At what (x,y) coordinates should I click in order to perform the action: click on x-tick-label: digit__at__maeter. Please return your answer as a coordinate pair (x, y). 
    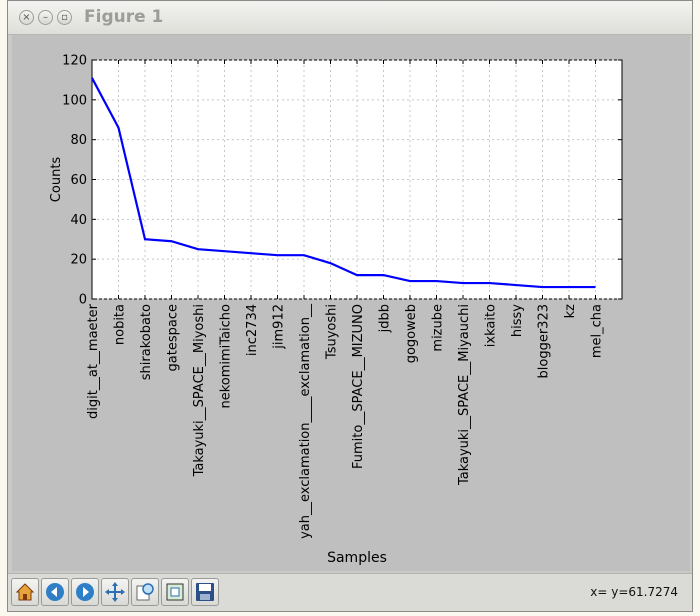
    Looking at the image, I should click on (93, 361).